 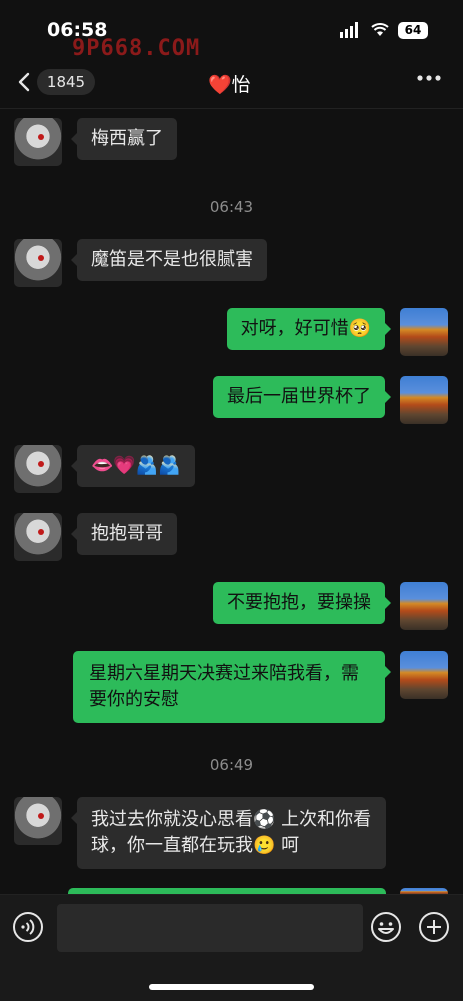 What do you see at coordinates (302, 603) in the screenshot?
I see `message-bubble-sent: 不要抱抱，要操操` at bounding box center [302, 603].